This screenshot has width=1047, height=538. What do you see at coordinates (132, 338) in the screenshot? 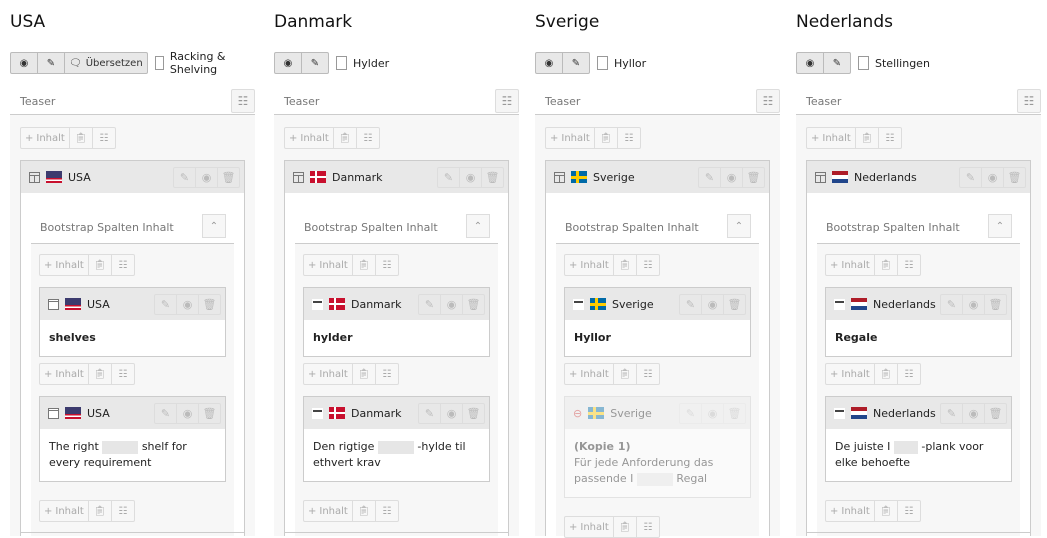
I see `element-text: shelves` at bounding box center [132, 338].